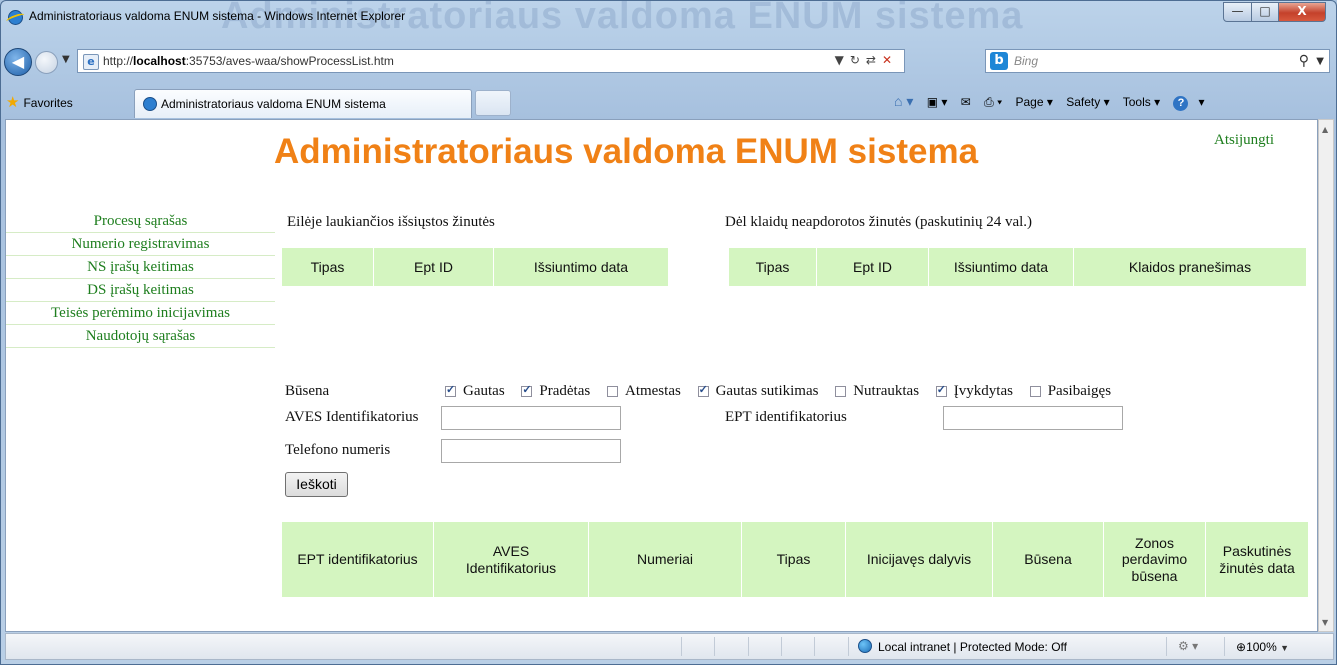 The width and height of the screenshot is (1337, 665). Describe the element at coordinates (1141, 102) in the screenshot. I see `tools-menu: Tools ▾` at that location.